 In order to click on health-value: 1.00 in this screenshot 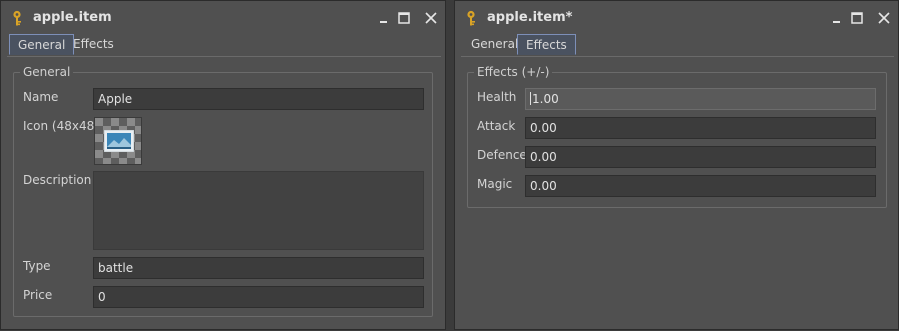, I will do `click(545, 99)`.